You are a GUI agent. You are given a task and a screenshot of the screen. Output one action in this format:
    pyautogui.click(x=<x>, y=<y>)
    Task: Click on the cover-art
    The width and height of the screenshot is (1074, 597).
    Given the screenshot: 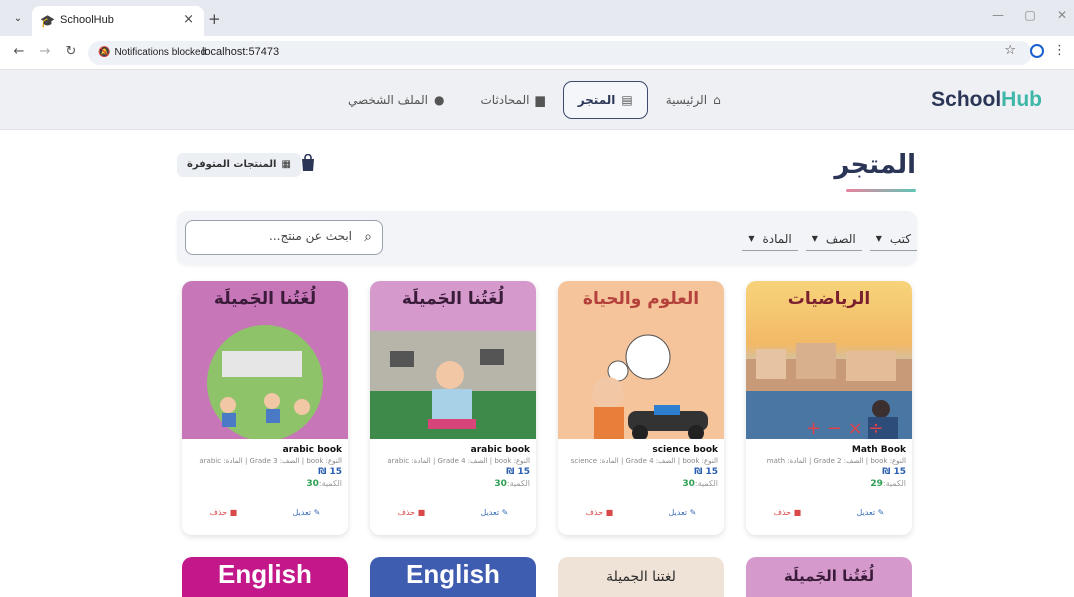 What is the action you would take?
    pyautogui.click(x=265, y=382)
    